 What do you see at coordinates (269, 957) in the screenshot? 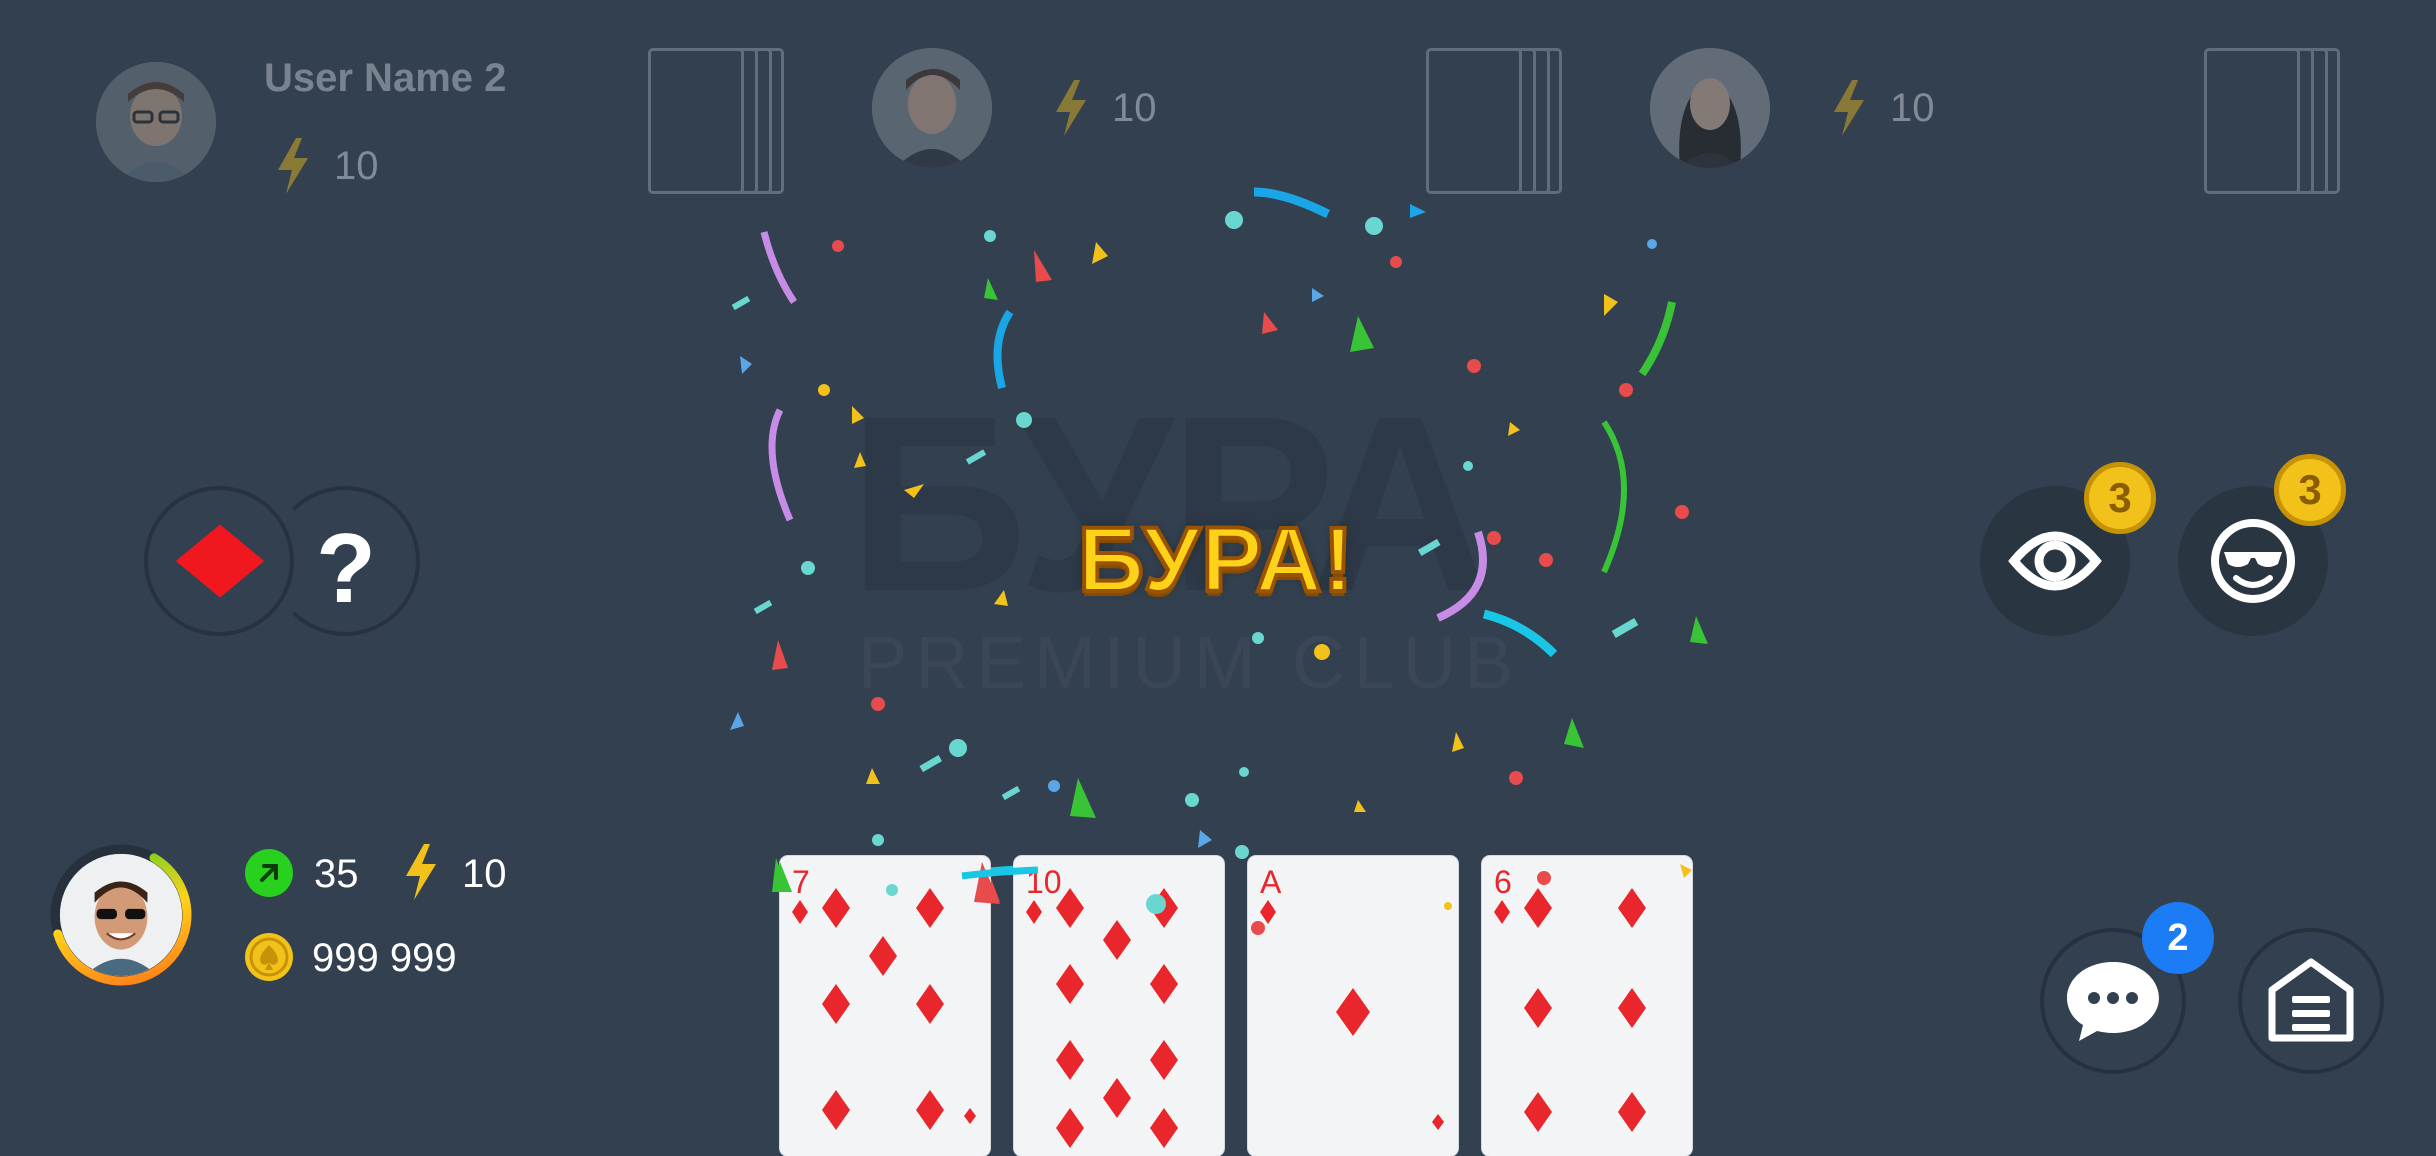
I see `spade-coin-icon` at bounding box center [269, 957].